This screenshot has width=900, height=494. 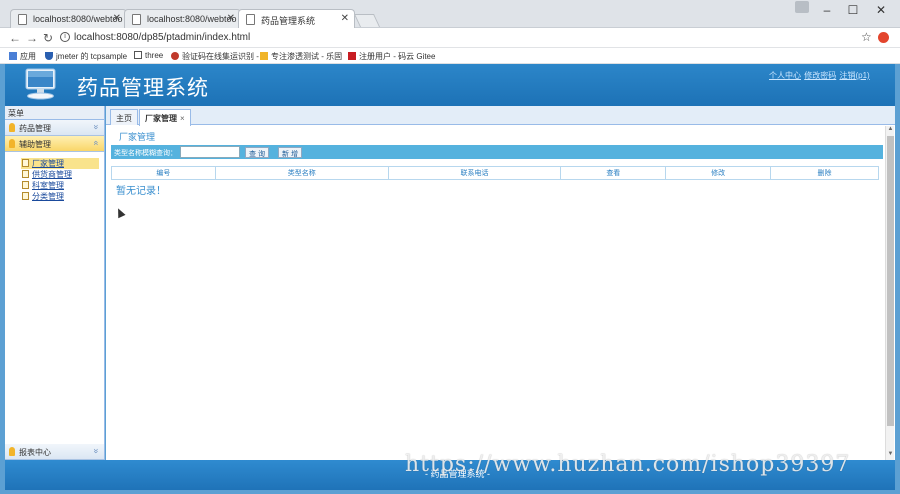 I want to click on column-header-edit: 修改, so click(x=718, y=173).